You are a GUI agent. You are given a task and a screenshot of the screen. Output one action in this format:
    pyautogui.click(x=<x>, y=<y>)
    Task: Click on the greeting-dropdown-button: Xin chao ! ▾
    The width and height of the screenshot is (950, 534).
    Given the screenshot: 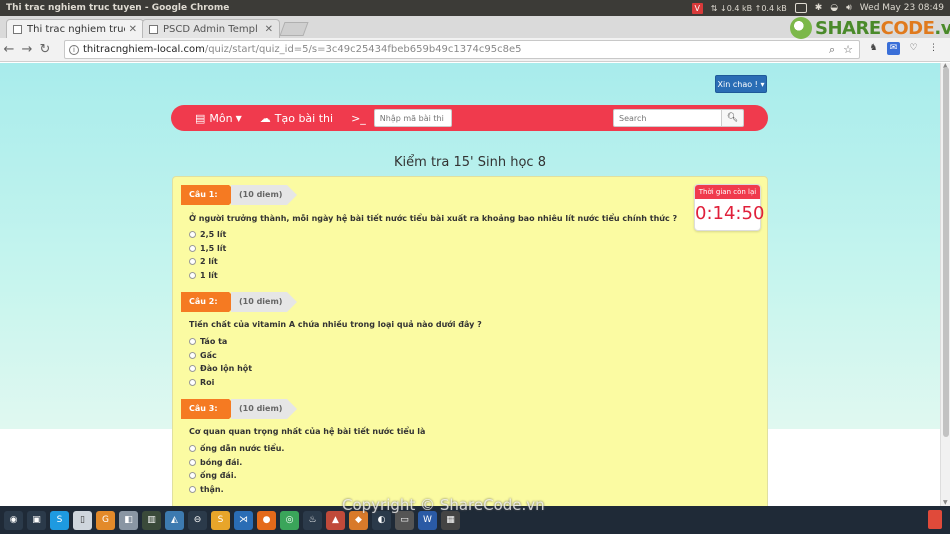 What is the action you would take?
    pyautogui.click(x=741, y=84)
    